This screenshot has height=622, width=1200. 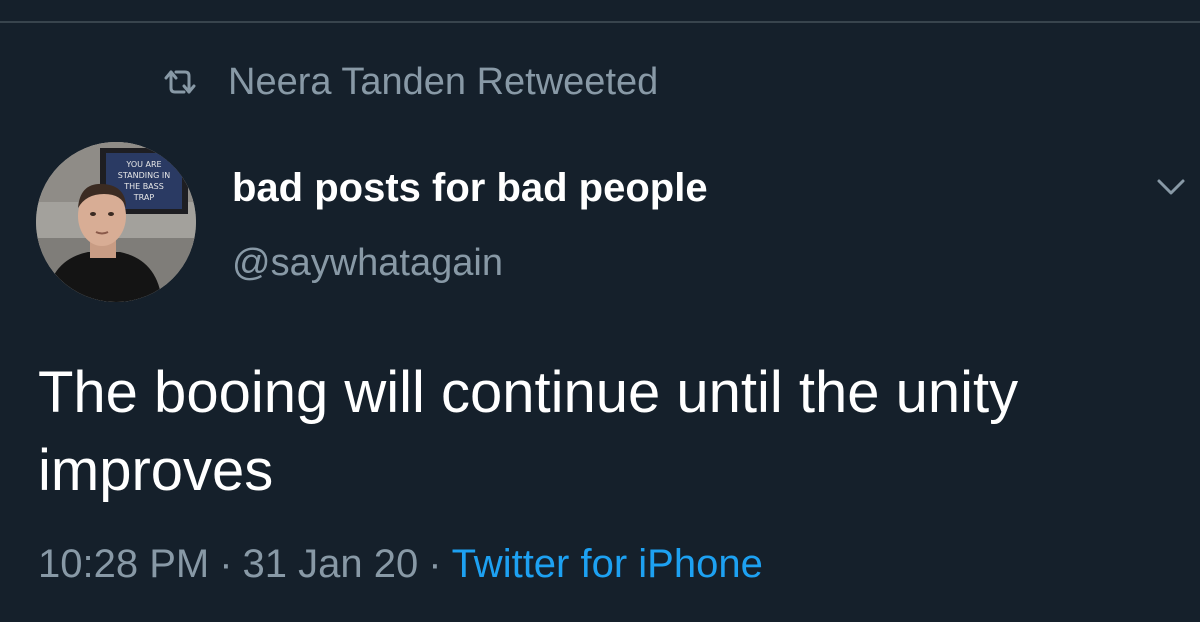 What do you see at coordinates (123, 564) in the screenshot?
I see `tweet-time: 10:28 PM` at bounding box center [123, 564].